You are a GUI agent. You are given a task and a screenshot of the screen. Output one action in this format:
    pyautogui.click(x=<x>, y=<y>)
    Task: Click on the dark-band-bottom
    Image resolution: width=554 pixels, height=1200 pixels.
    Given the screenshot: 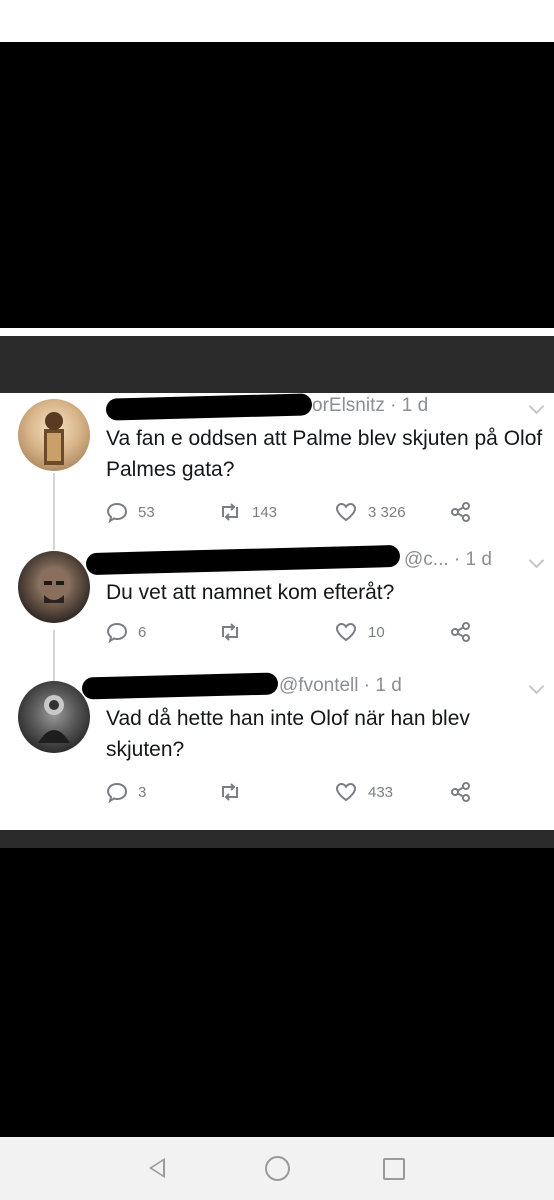 What is the action you would take?
    pyautogui.click(x=277, y=839)
    